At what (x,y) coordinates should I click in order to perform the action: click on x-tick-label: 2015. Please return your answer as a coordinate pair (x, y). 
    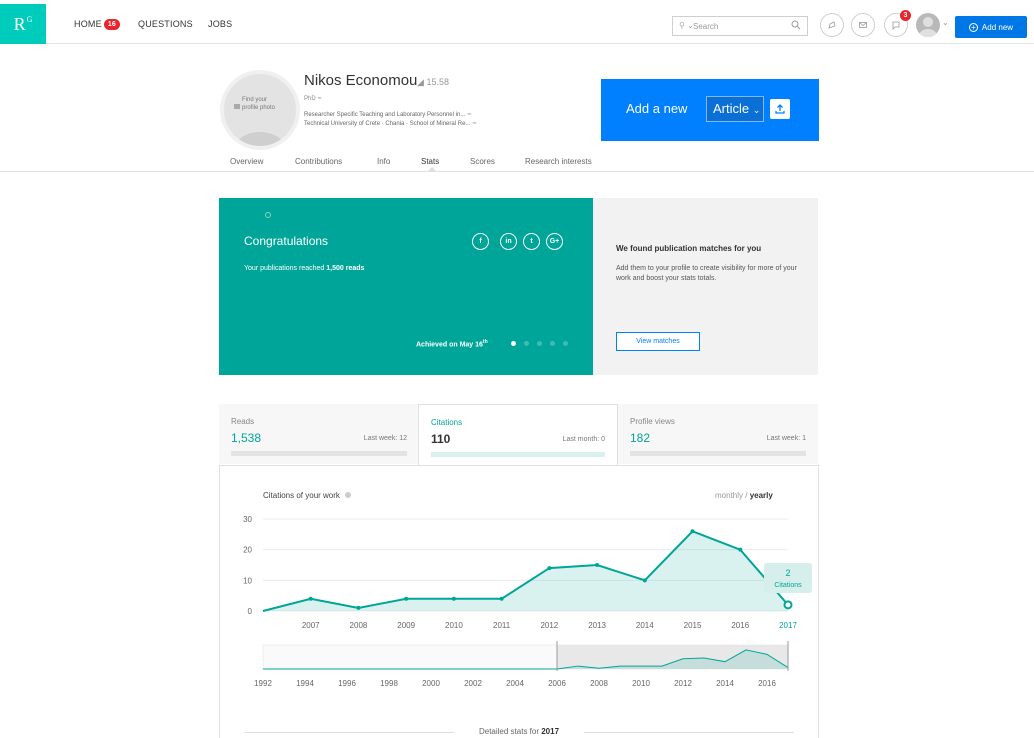
    Looking at the image, I should click on (693, 625).